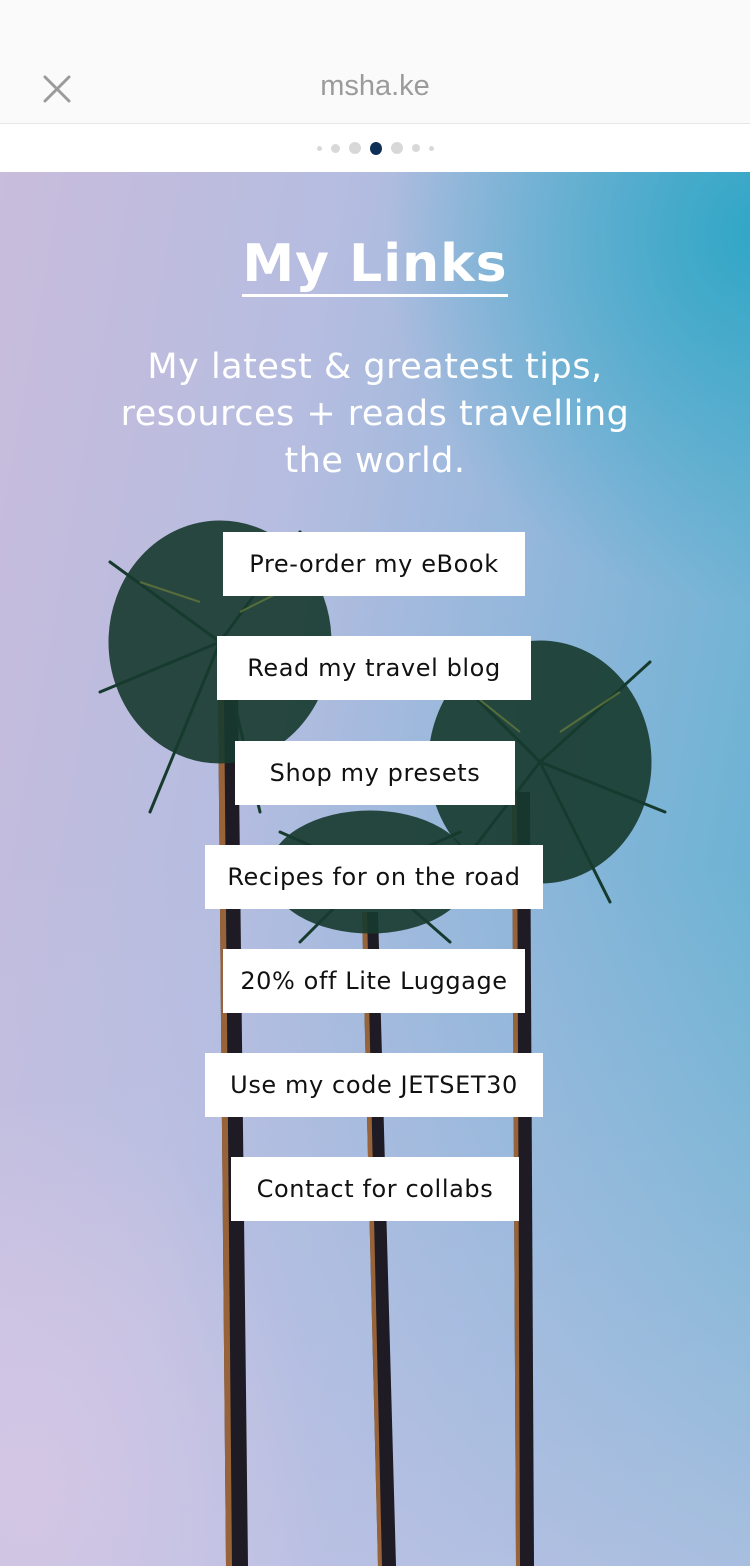  Describe the element at coordinates (374, 877) in the screenshot. I see `link-button-recipes: Recipes for on the road` at that location.